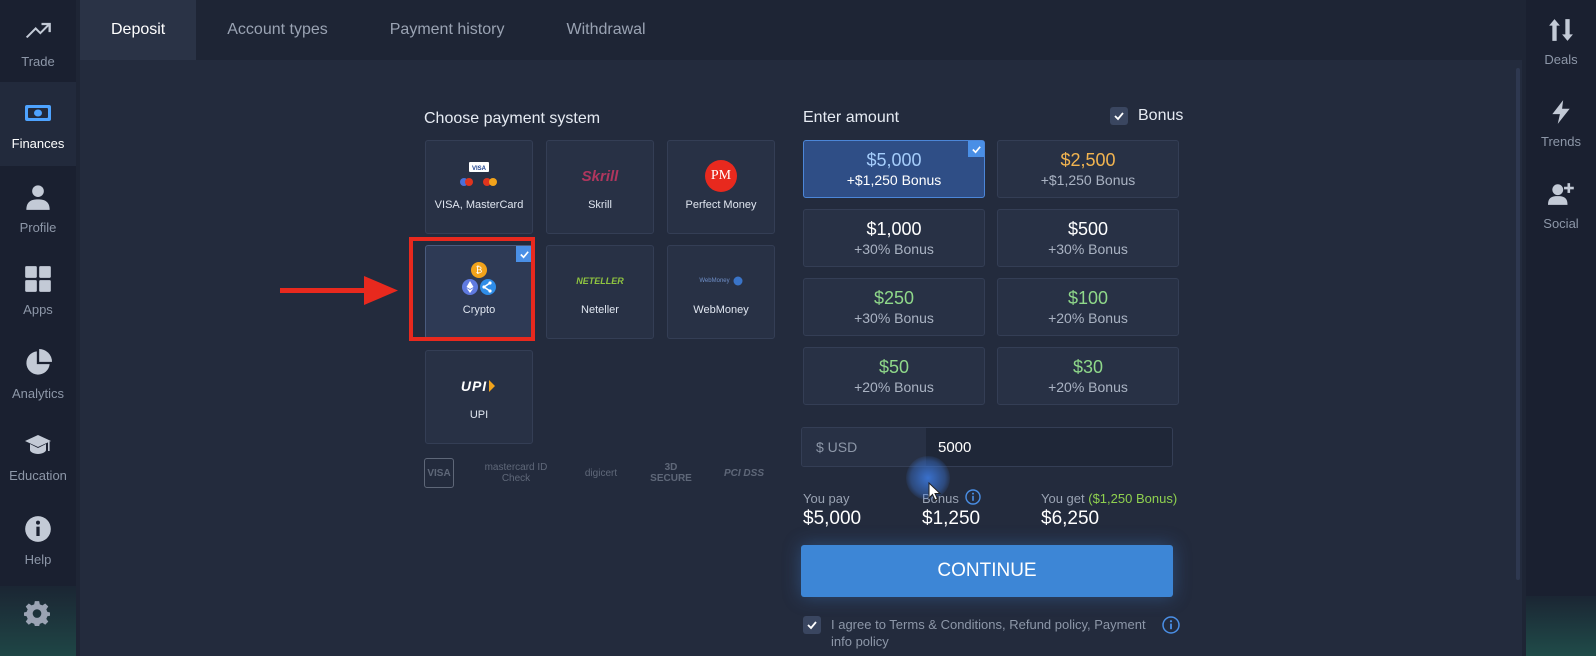 The height and width of the screenshot is (656, 1596). I want to click on amount-value: $500, so click(1088, 229).